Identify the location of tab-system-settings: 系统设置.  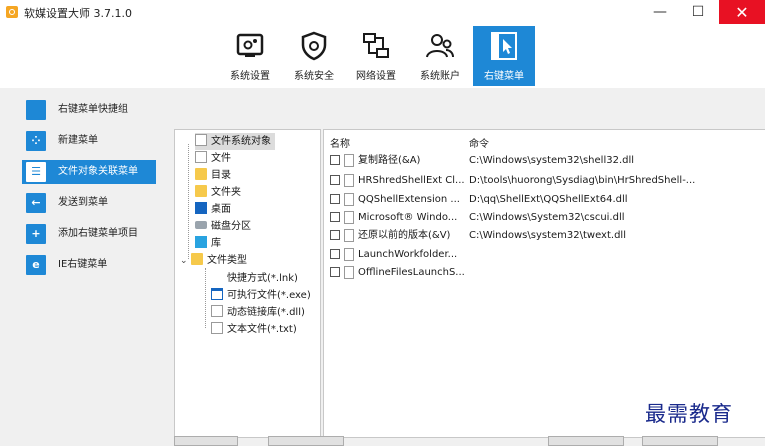
(250, 56).